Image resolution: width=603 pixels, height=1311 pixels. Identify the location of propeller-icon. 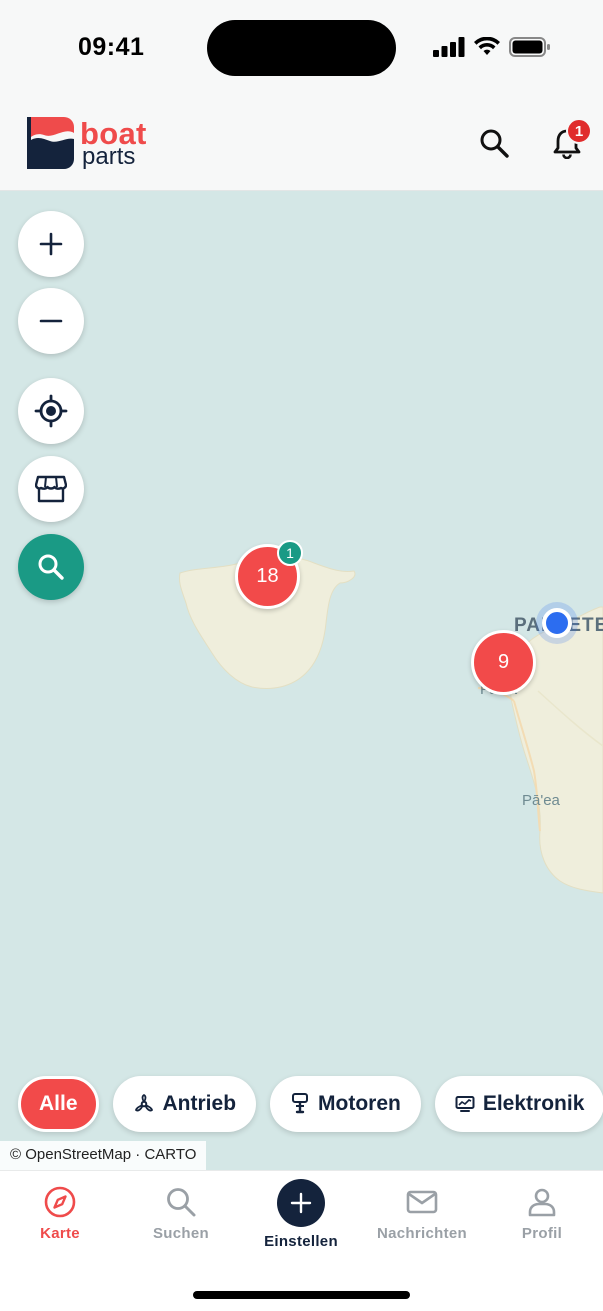
(143, 1102).